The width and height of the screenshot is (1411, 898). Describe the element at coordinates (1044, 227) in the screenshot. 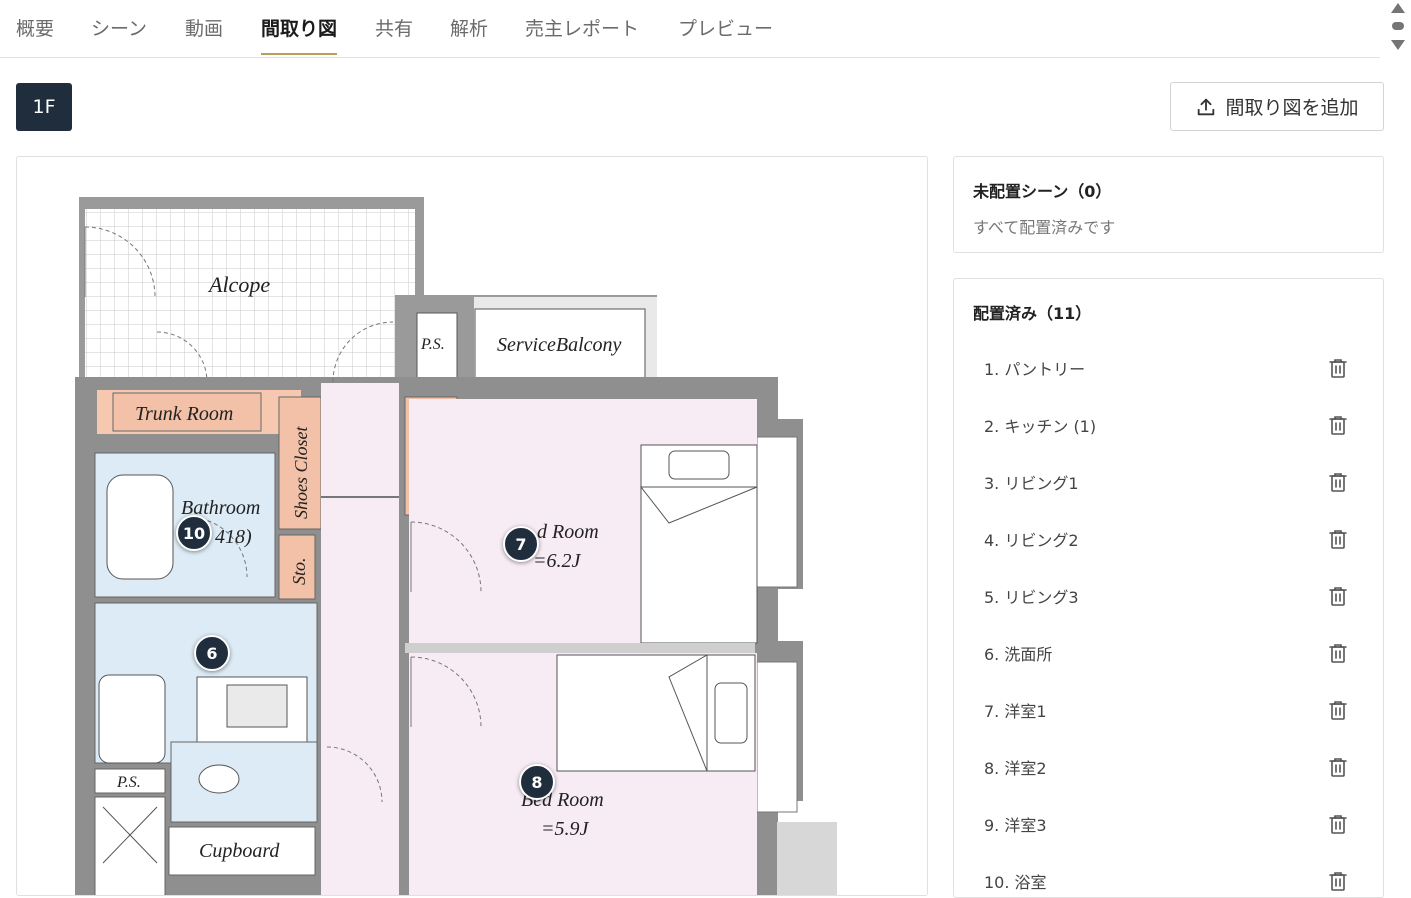

I see `unplaced-scenes-message: すべて配置済みです` at that location.